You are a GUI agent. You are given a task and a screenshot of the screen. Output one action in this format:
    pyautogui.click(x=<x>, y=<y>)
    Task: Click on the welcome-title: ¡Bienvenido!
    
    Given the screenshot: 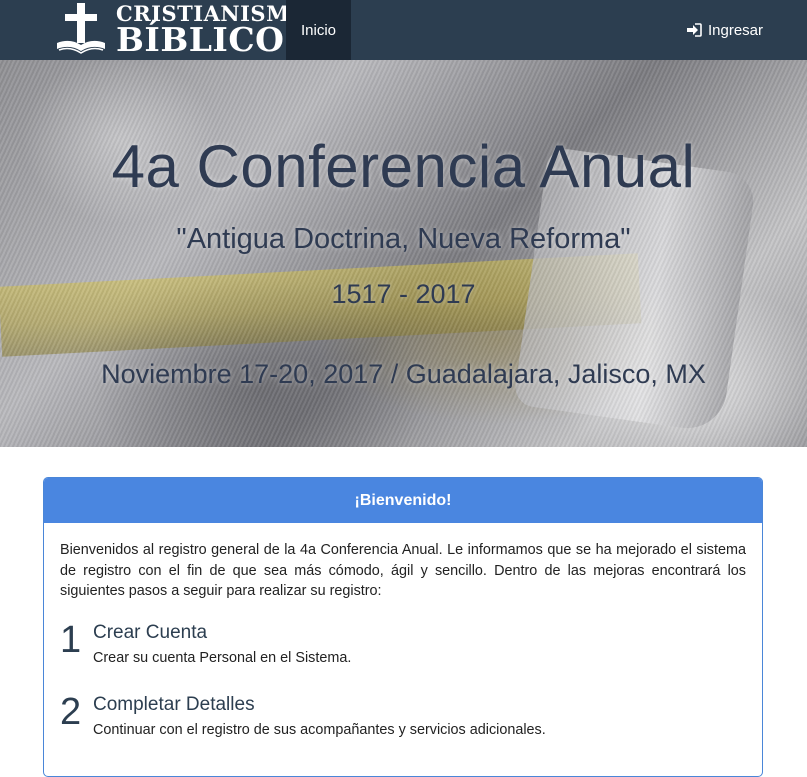 What is the action you would take?
    pyautogui.click(x=403, y=500)
    